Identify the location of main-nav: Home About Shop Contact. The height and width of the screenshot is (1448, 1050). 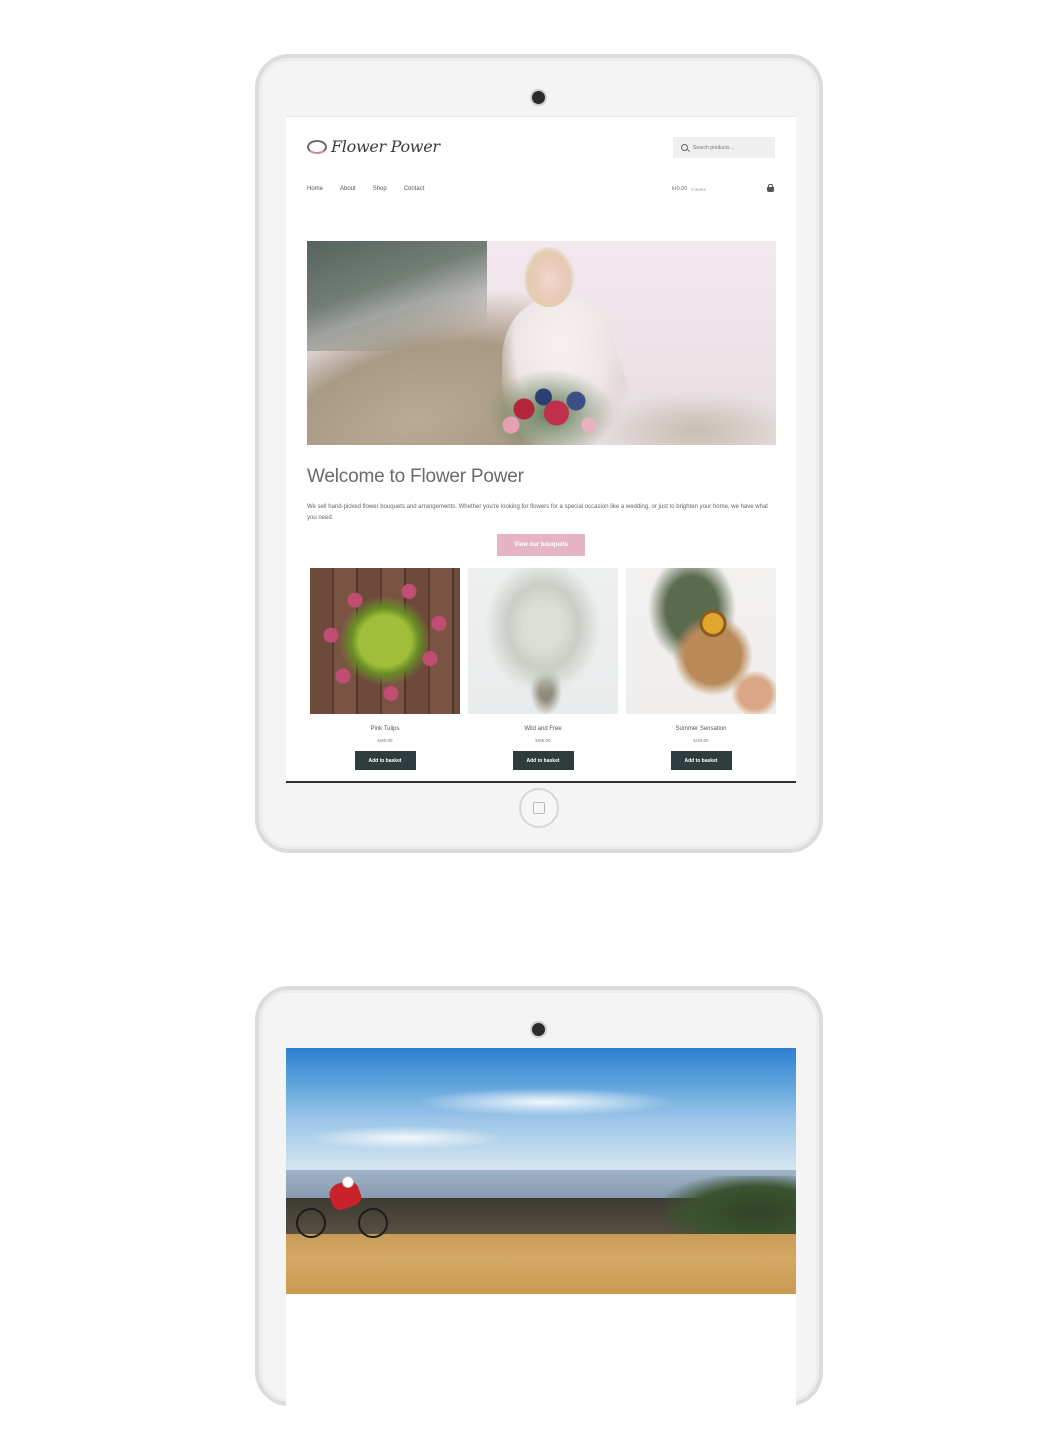
(374, 189).